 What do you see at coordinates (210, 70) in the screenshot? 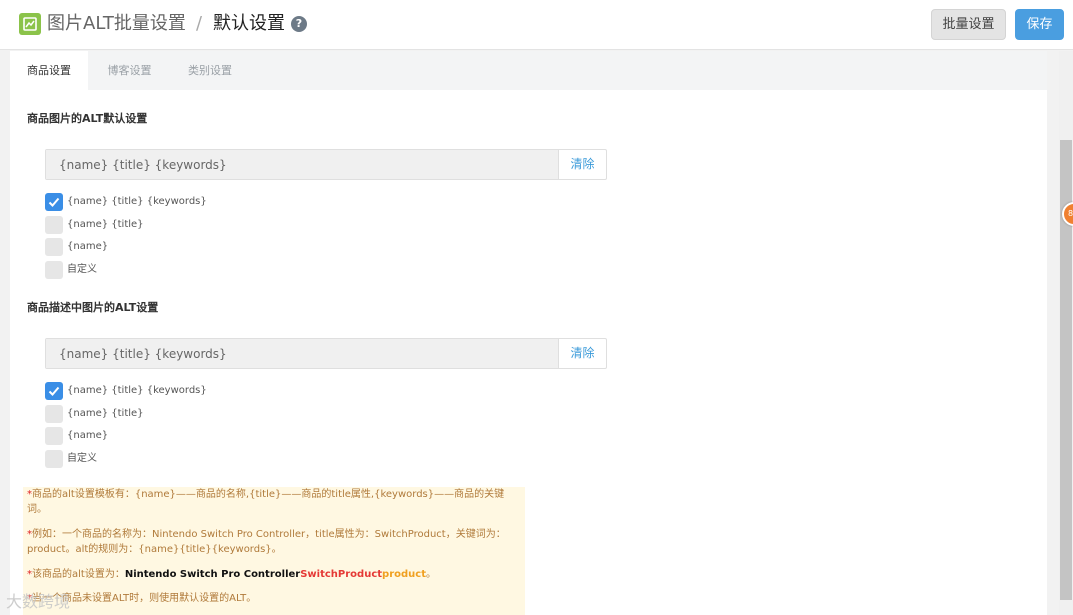
I see `tab-category-settings: 类别设置` at bounding box center [210, 70].